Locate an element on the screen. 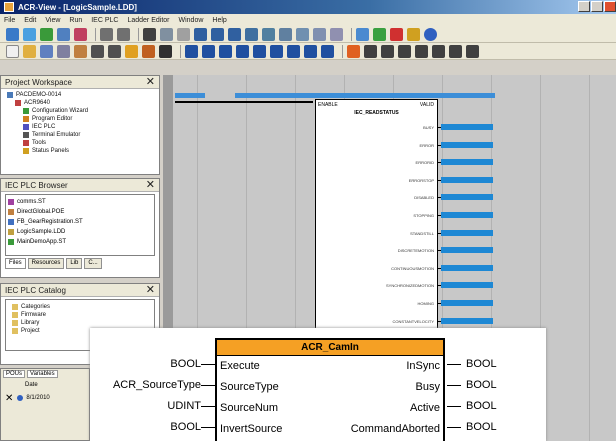 The height and width of the screenshot is (441, 616). reset-coil-icon is located at coordinates (421, 51).